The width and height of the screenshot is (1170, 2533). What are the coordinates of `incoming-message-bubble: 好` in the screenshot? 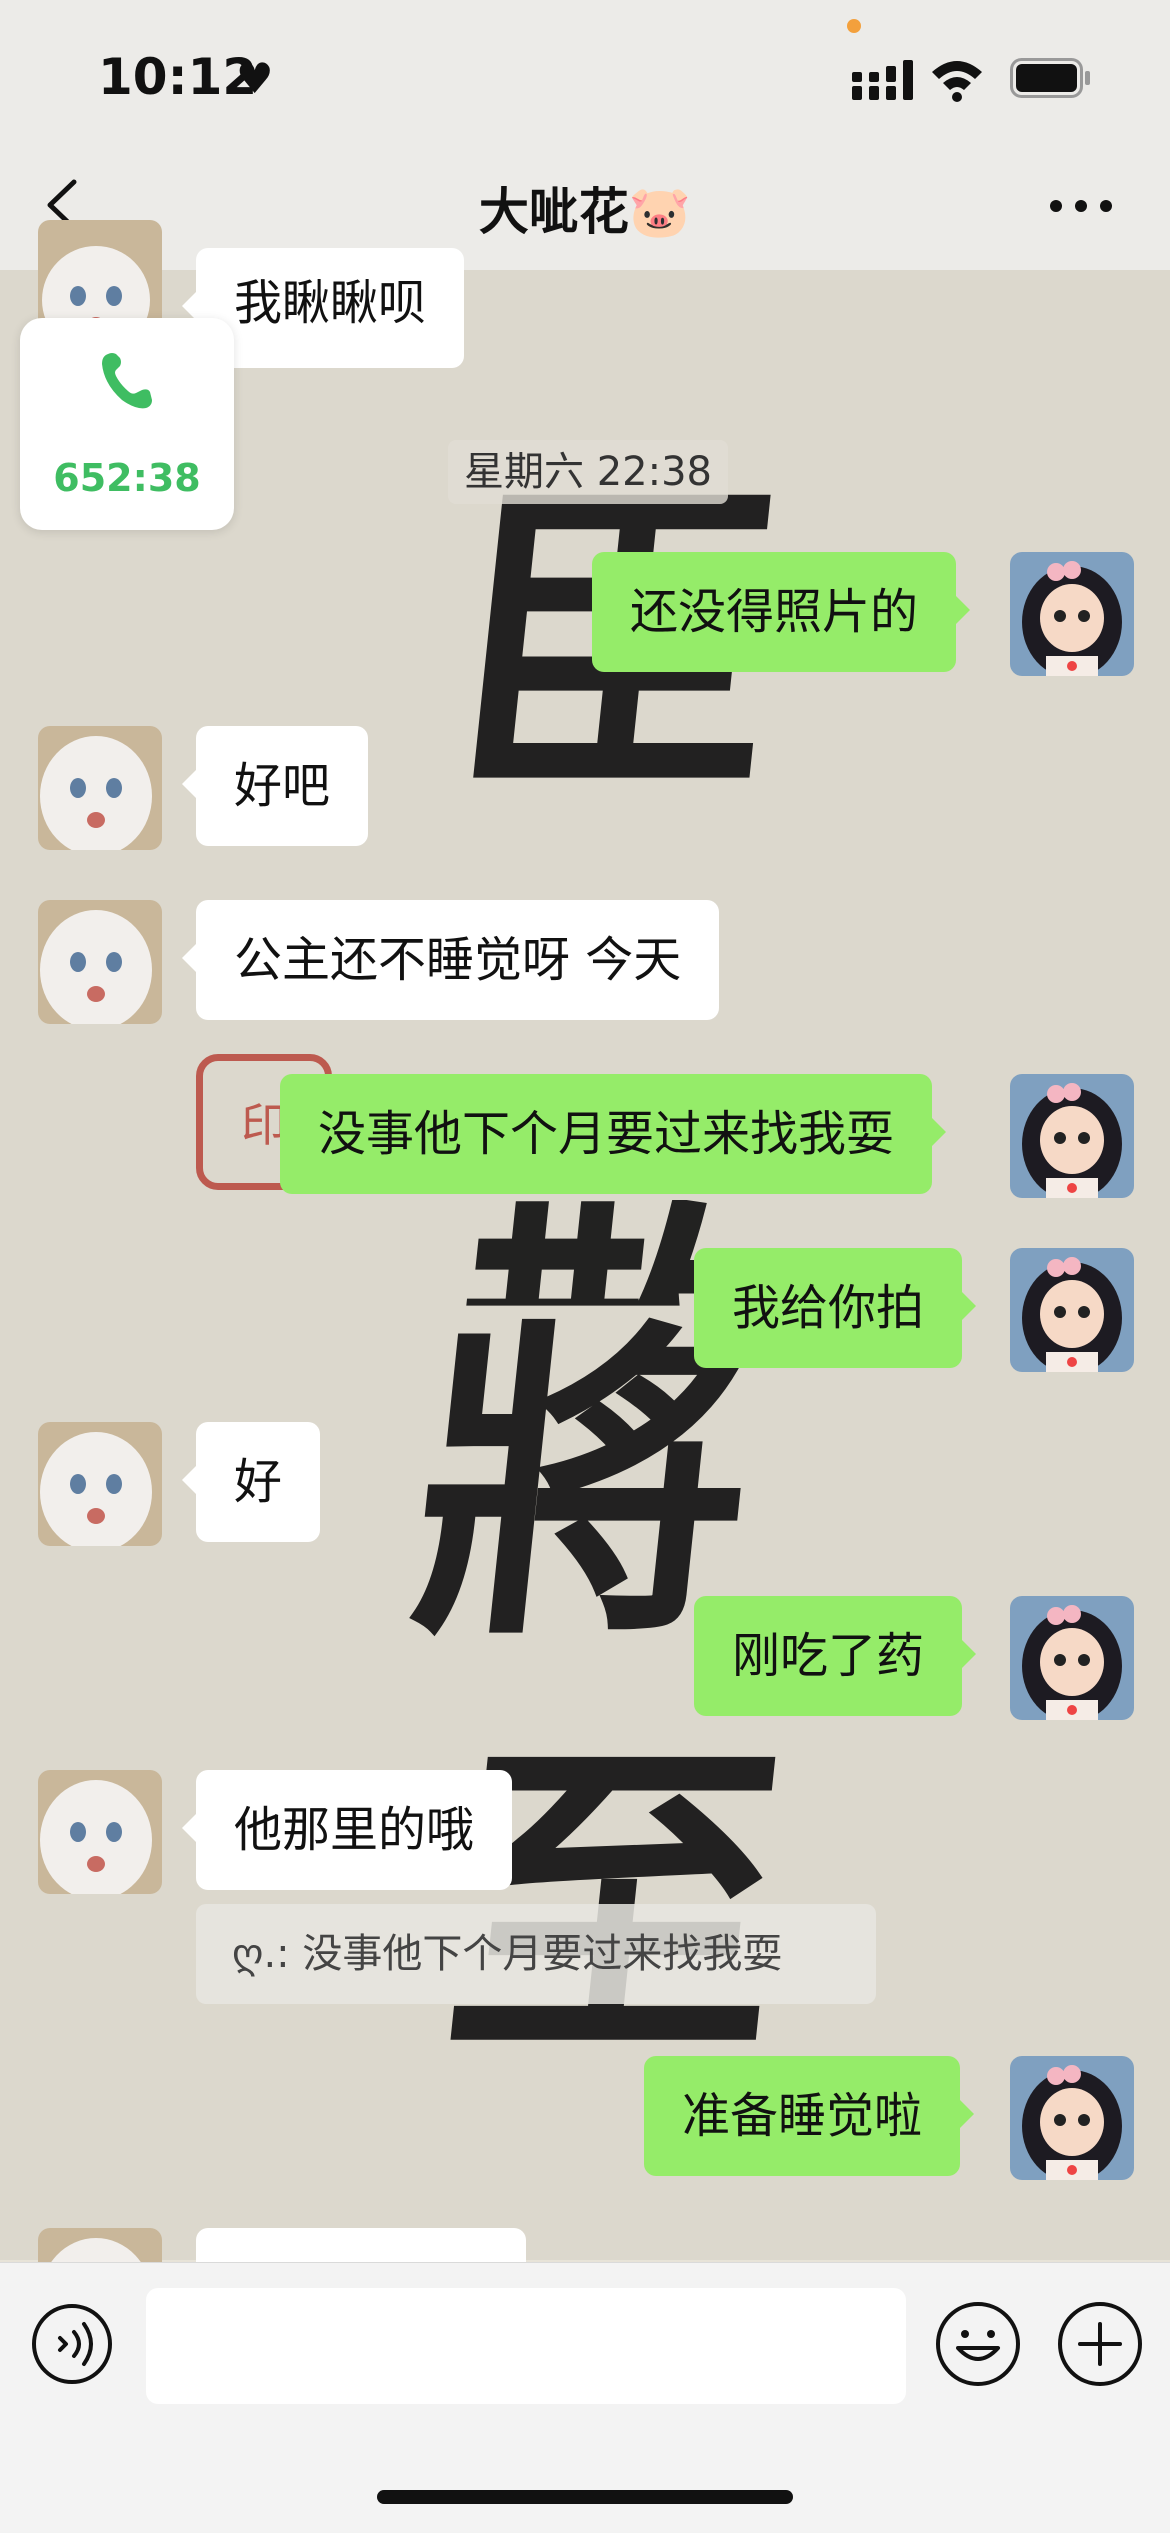 It's located at (251, 1482).